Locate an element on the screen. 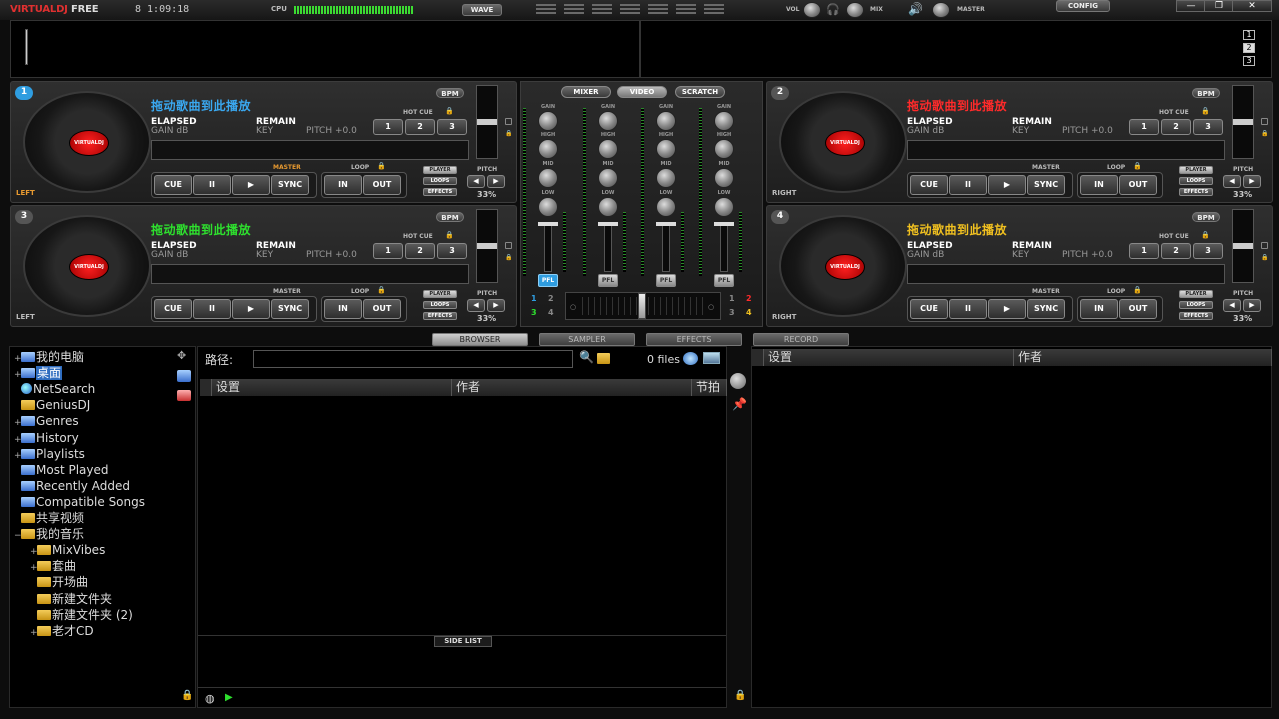 Image resolution: width=1279 pixels, height=719 pixels. col-title: 设置 is located at coordinates (332, 387).